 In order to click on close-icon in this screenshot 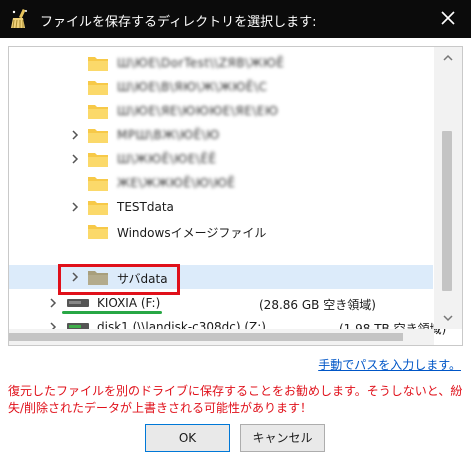, I will do `click(448, 18)`.